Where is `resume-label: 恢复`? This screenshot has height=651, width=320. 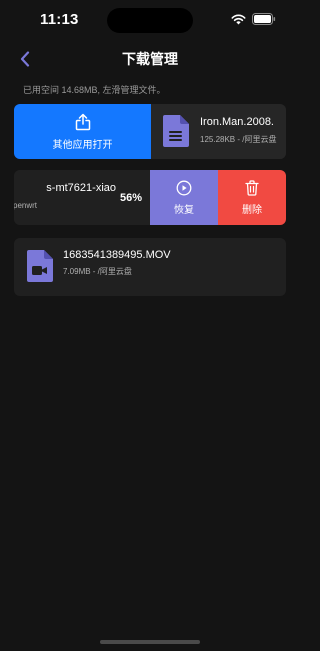
resume-label: 恢复 is located at coordinates (184, 210).